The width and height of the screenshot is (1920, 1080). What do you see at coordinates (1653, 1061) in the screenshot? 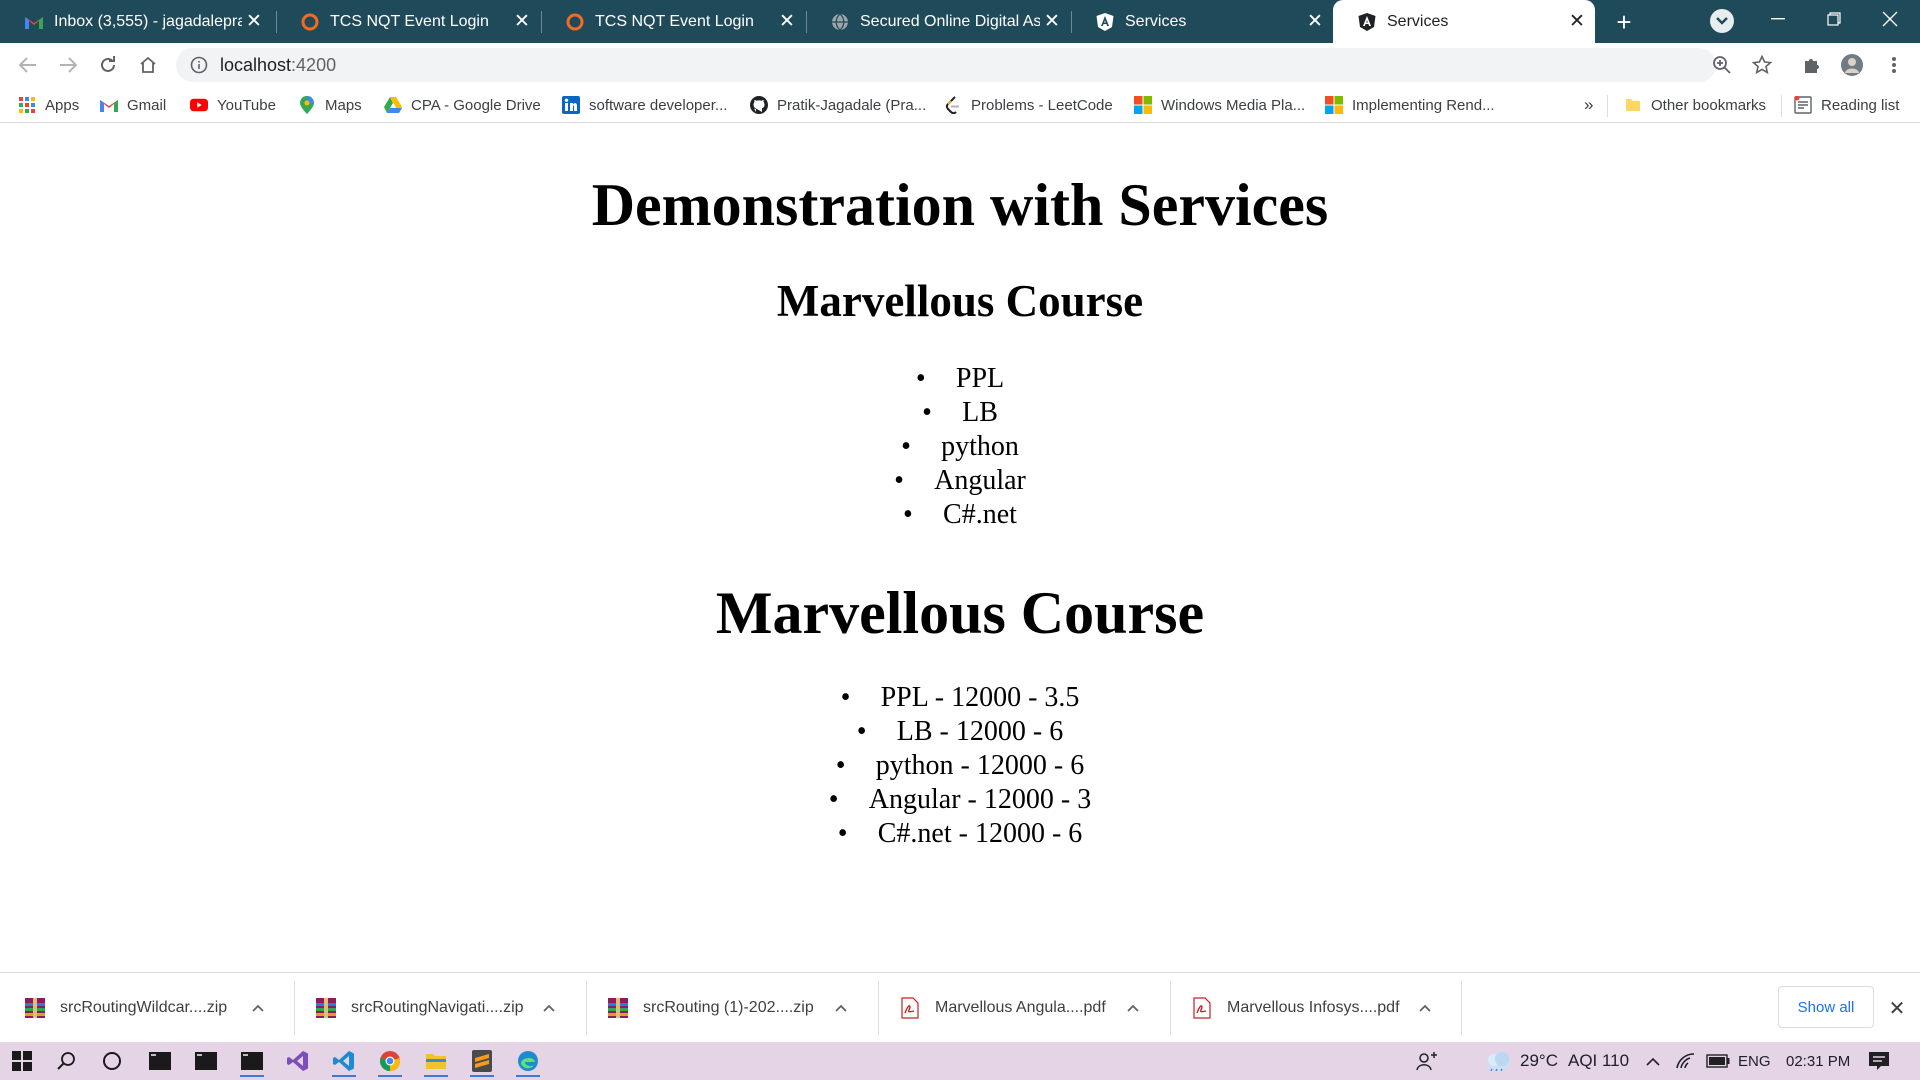
I see `show-hidden-icons-chevron` at bounding box center [1653, 1061].